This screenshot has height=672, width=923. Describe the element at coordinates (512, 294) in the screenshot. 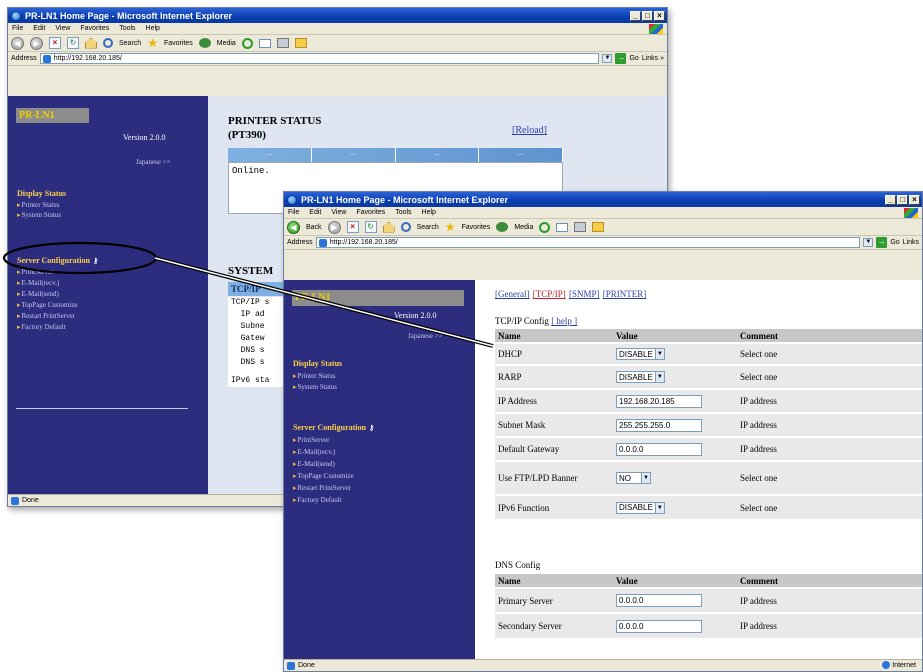

I see `nav-general: [General]` at that location.